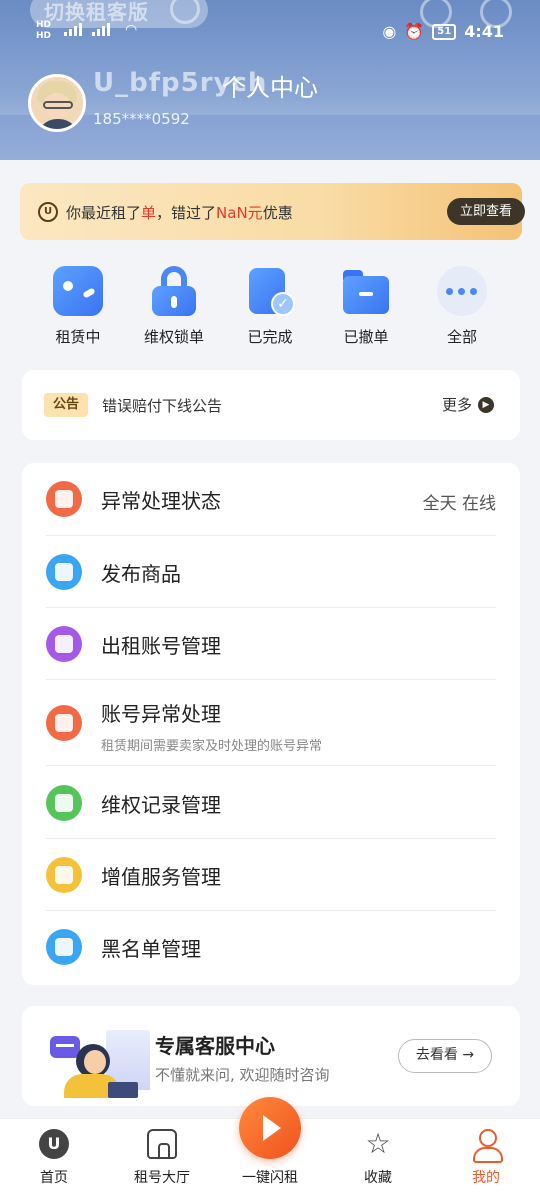 The height and width of the screenshot is (1194, 540). What do you see at coordinates (271, 572) in the screenshot?
I see `menu-publish-goods: 发布商品` at bounding box center [271, 572].